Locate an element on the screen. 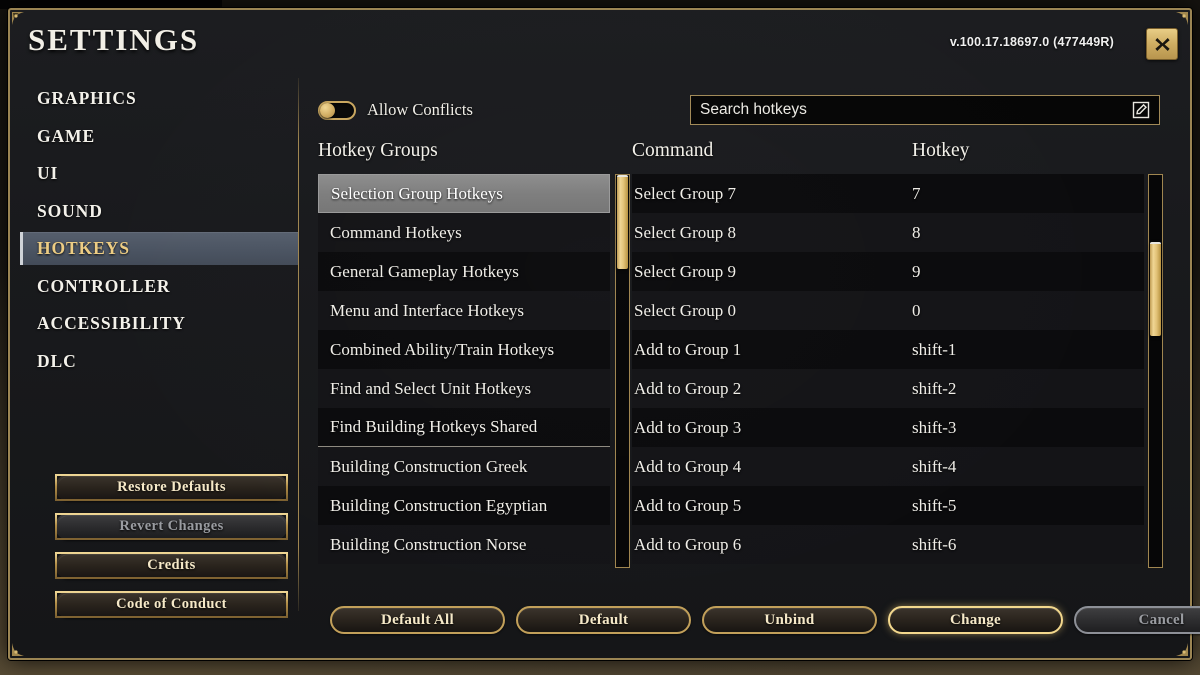  default-all-button: Default All is located at coordinates (417, 620).